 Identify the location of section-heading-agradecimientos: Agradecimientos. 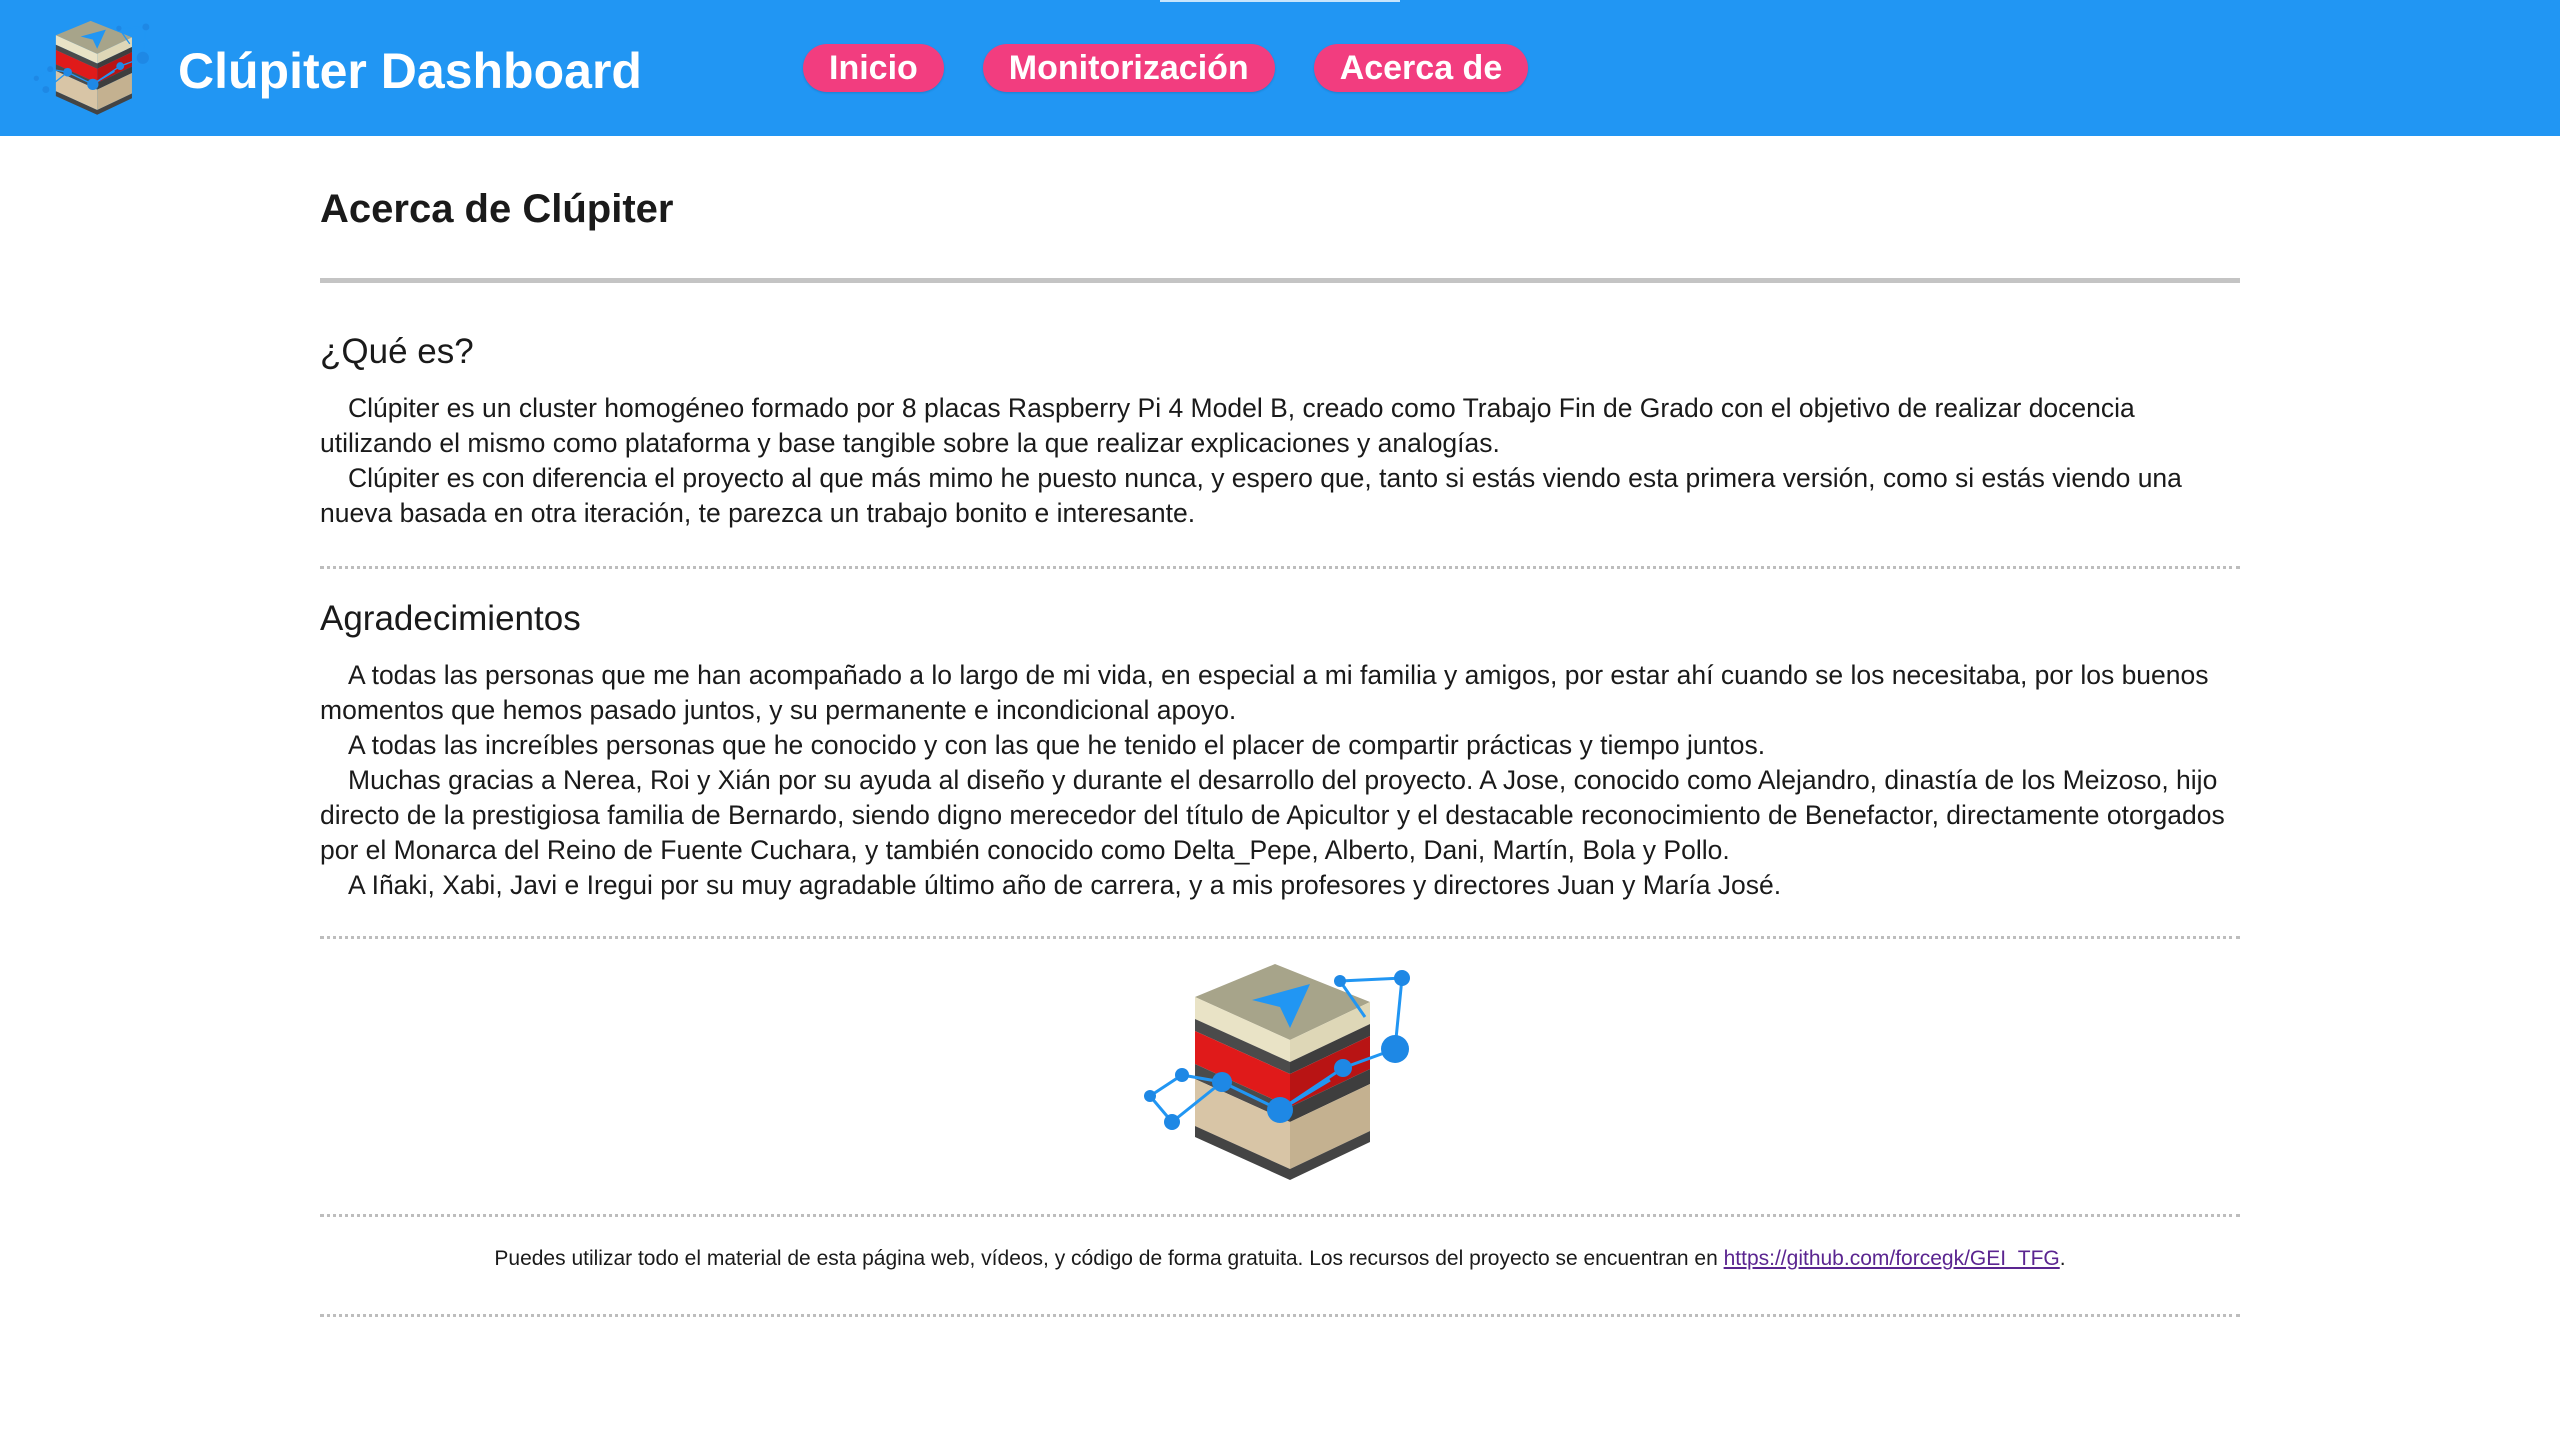
(450, 618).